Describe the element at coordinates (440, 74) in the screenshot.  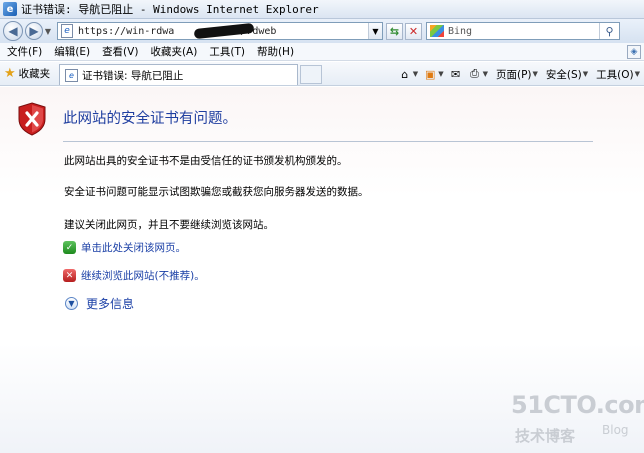
I see `feeds-dropdown-icon: ▼` at that location.